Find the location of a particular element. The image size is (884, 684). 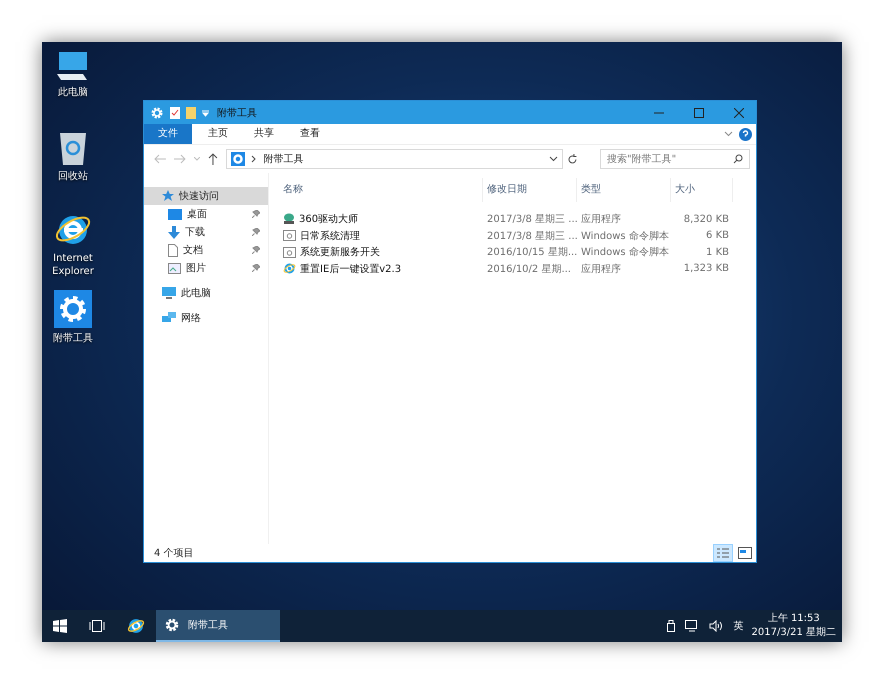

usb-icon is located at coordinates (670, 626).